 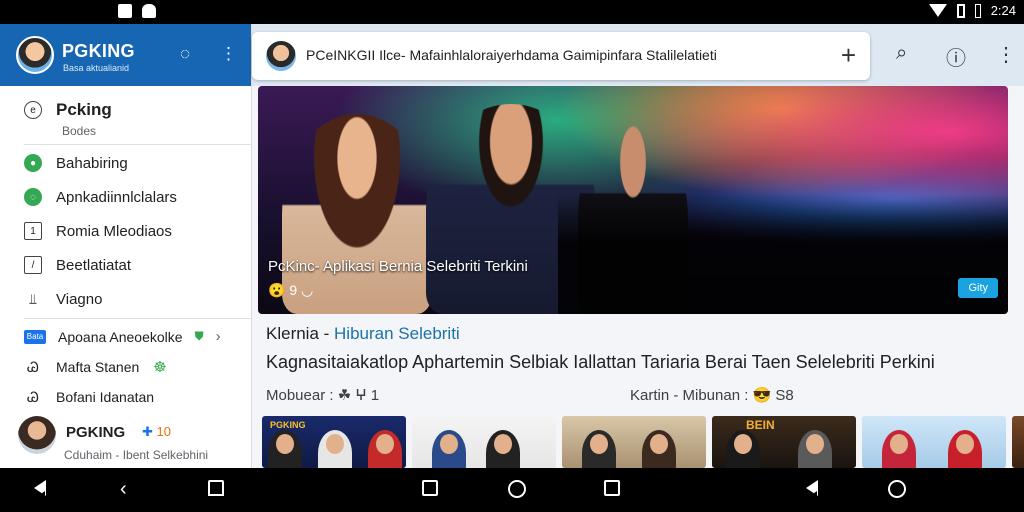 I want to click on footer-badge-count: 10, so click(x=163, y=431).